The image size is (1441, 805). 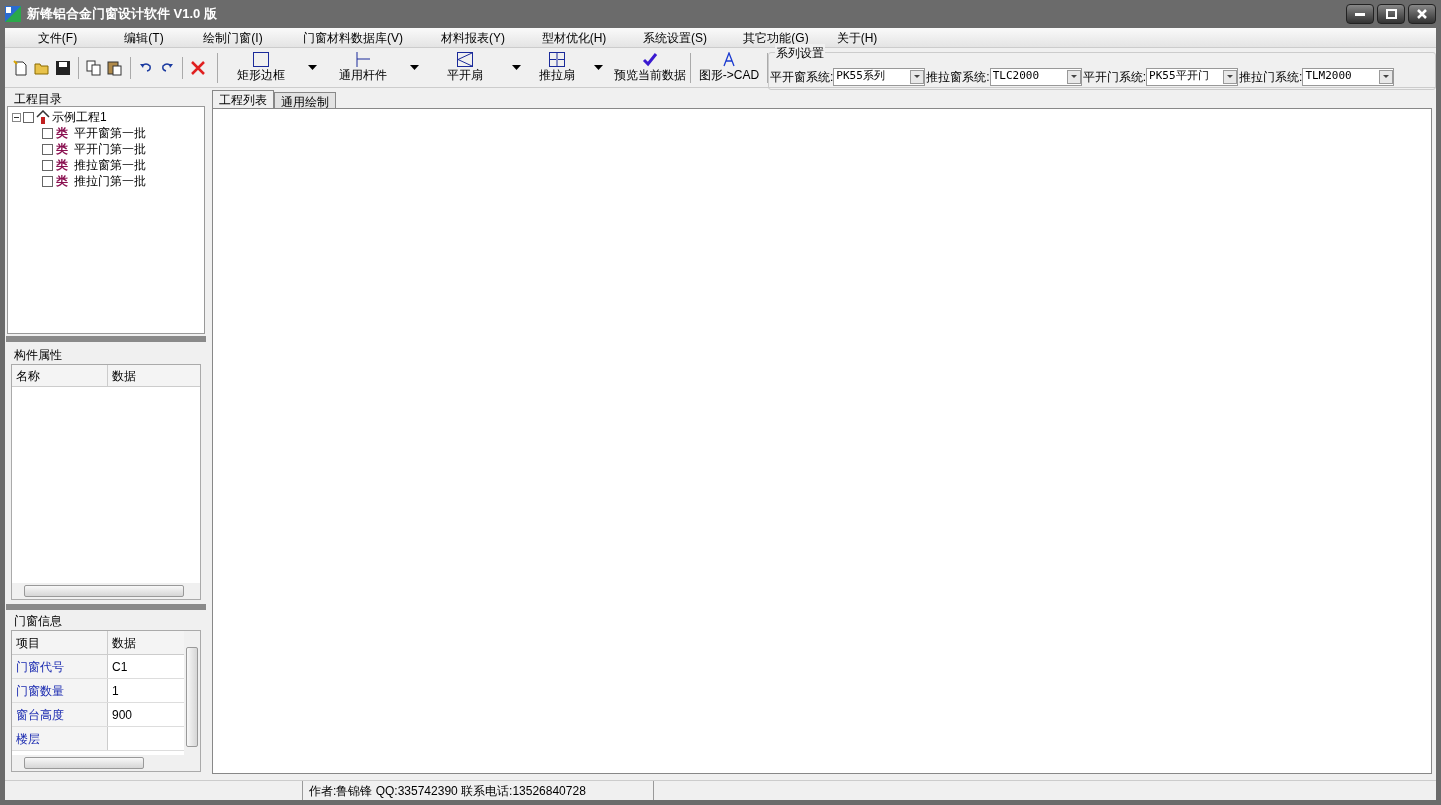 What do you see at coordinates (261, 67) in the screenshot?
I see `toolbar-button: 矩形边框` at bounding box center [261, 67].